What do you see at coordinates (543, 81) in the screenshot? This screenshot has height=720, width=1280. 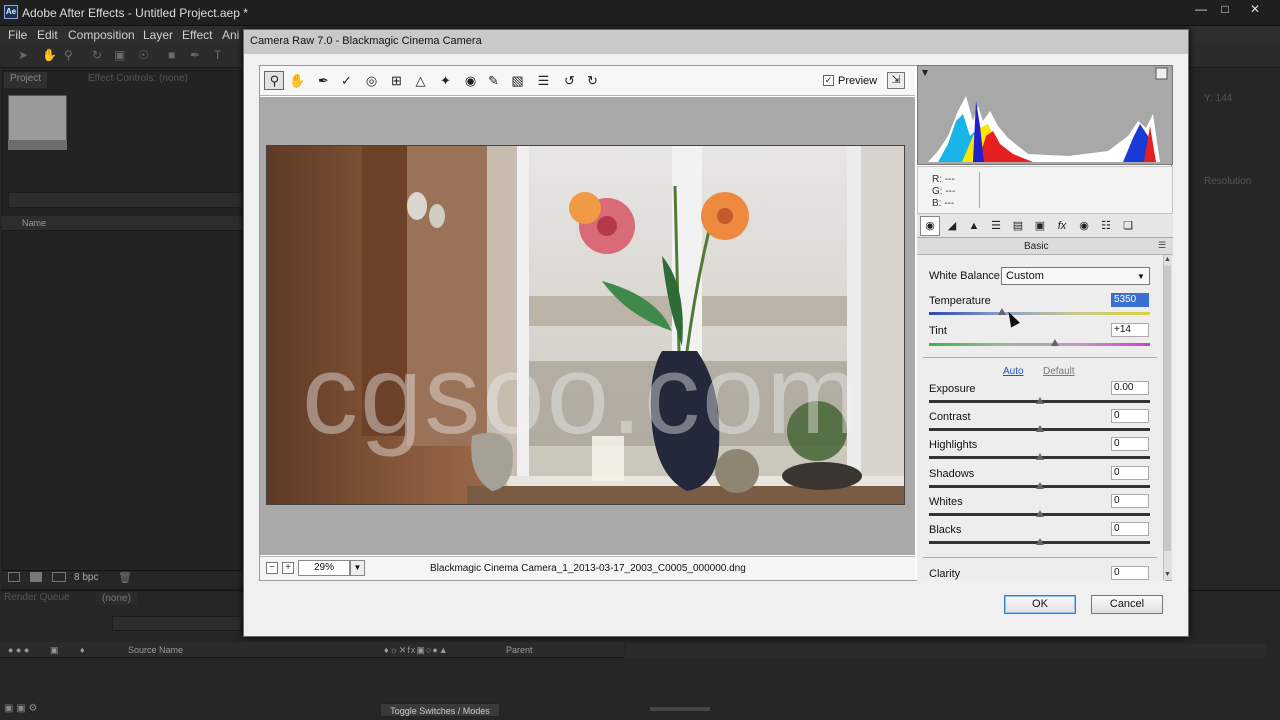 I see `preferences-icon: ☰` at bounding box center [543, 81].